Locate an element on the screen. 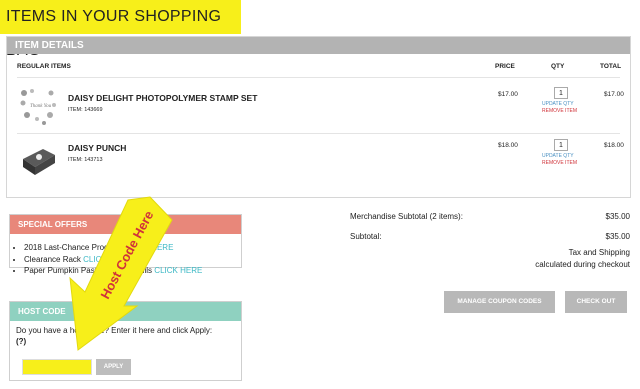 The image size is (640, 389). col-regular-items: REGULAR ITEMS is located at coordinates (44, 66).